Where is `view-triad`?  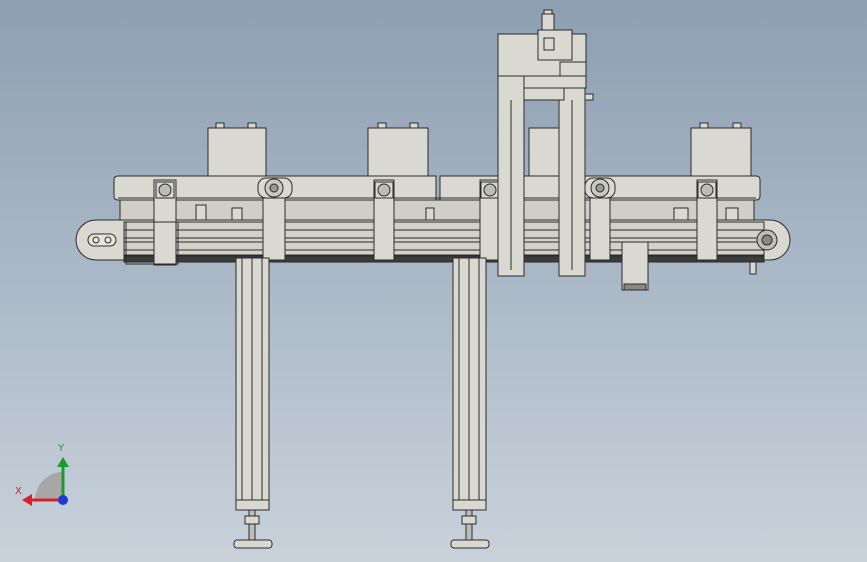 view-triad is located at coordinates (45, 481).